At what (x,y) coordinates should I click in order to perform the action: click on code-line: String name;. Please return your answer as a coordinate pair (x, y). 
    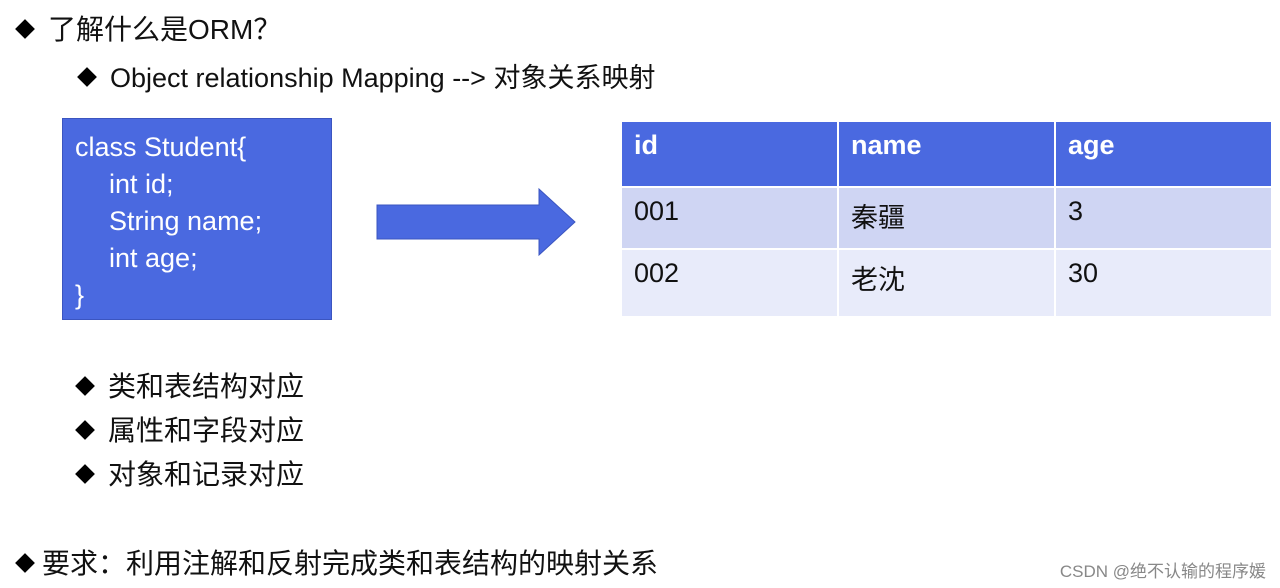
    Looking at the image, I should click on (186, 221).